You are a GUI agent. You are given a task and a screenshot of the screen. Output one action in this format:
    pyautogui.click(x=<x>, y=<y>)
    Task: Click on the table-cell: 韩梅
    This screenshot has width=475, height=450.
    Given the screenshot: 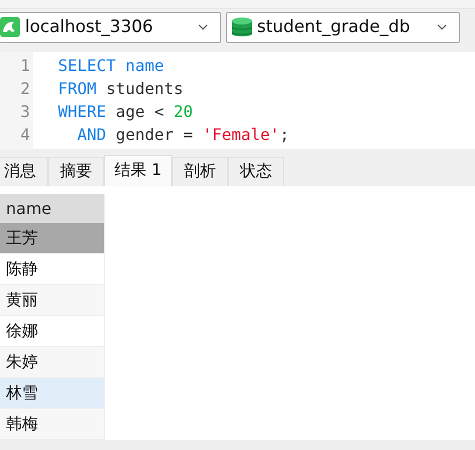 What is the action you would take?
    pyautogui.click(x=52, y=424)
    